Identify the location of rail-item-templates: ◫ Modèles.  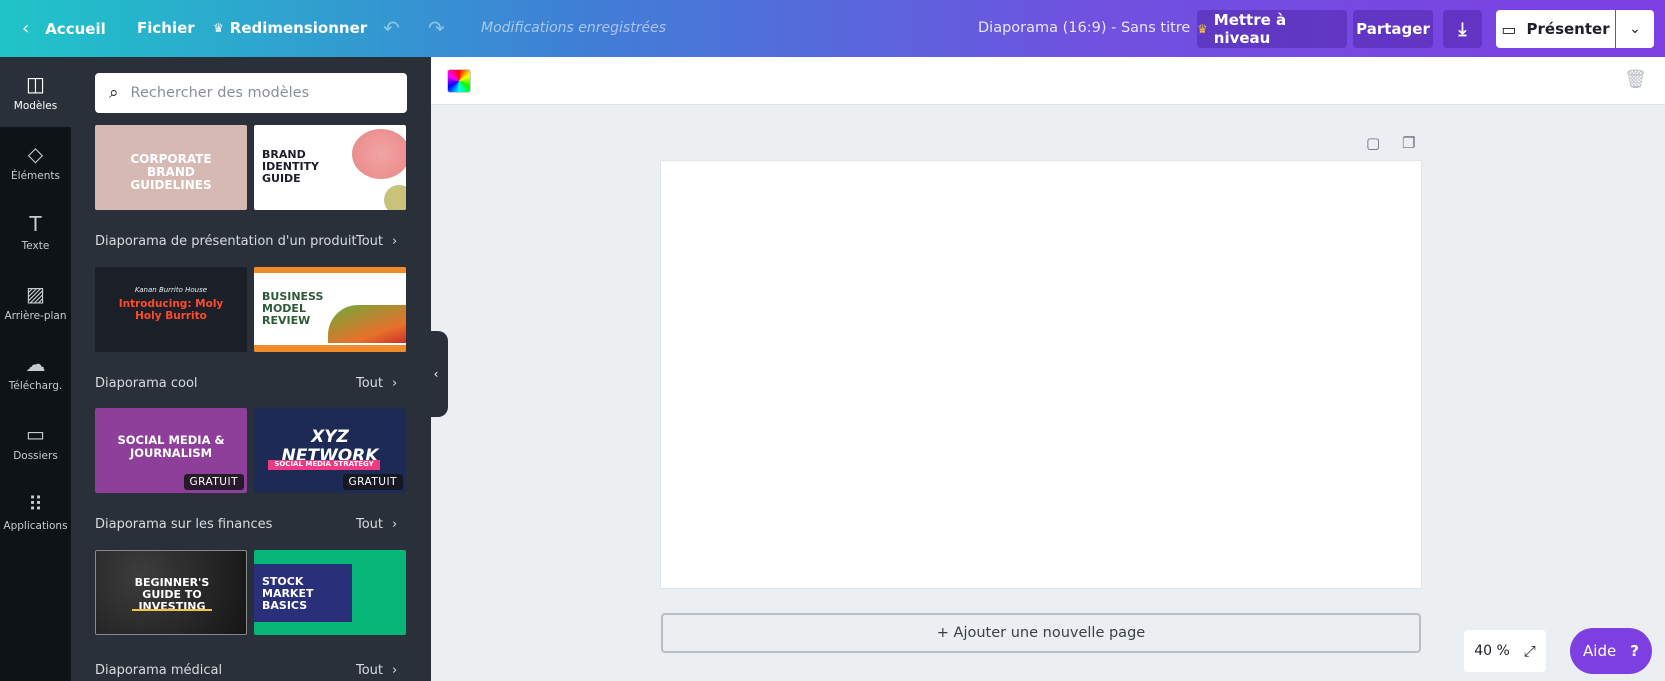
(35, 92).